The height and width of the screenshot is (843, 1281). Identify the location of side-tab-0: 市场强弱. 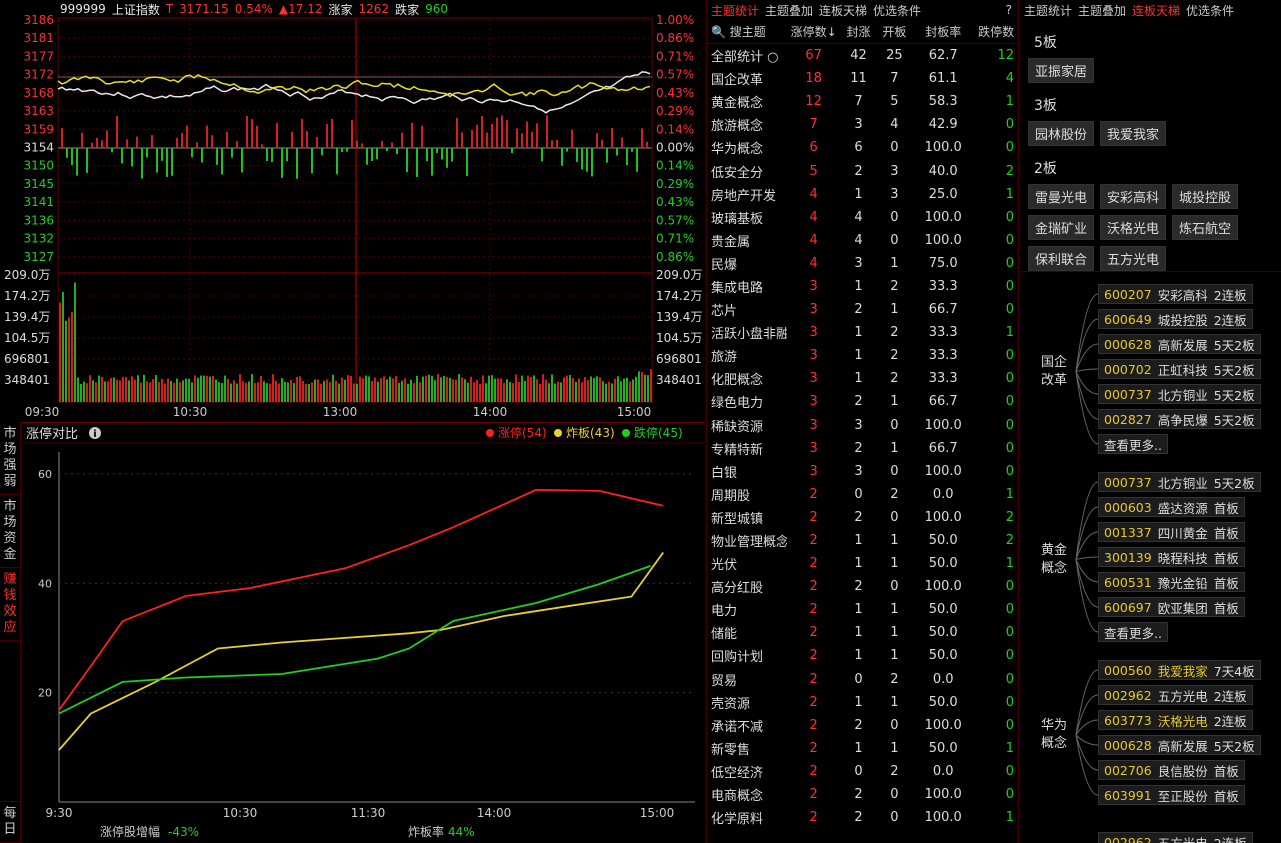
(10, 458).